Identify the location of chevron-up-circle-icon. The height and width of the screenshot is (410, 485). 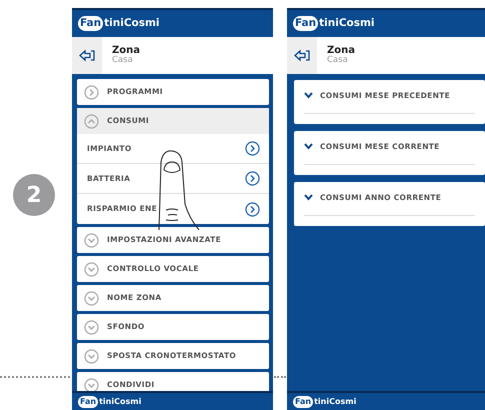
(91, 121).